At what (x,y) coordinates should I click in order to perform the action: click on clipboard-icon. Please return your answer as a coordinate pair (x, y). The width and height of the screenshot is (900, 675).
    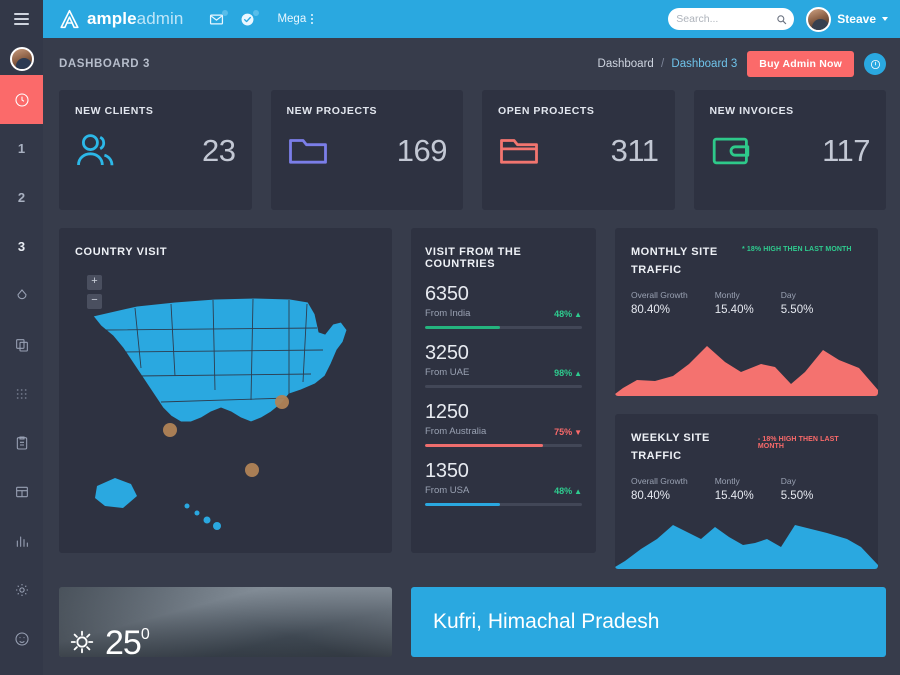
    Looking at the image, I should click on (22, 443).